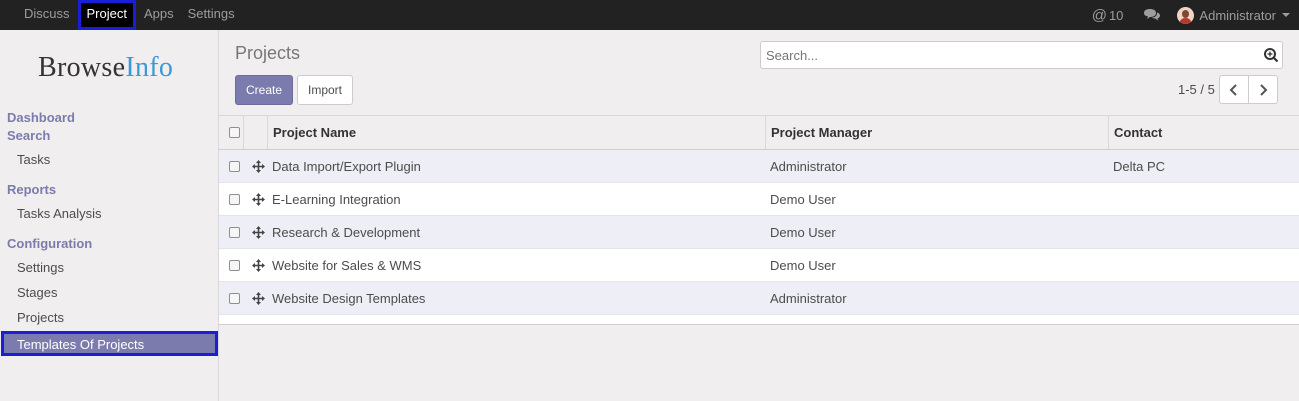 This screenshot has height=401, width=1299. I want to click on project-name-cell: E-Learning Integration, so click(336, 199).